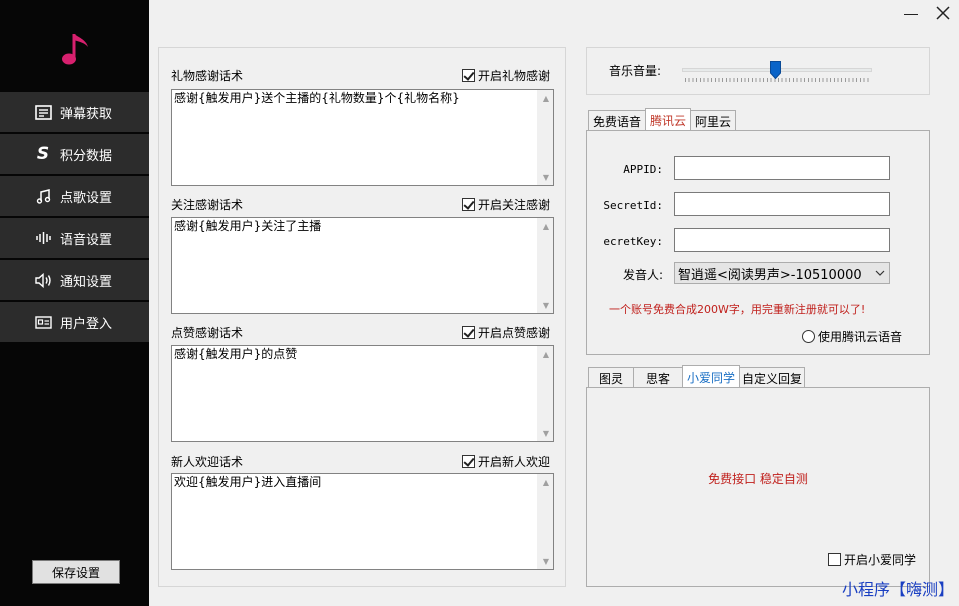 The height and width of the screenshot is (606, 959). What do you see at coordinates (658, 377) in the screenshot?
I see `tab-sike: 思客` at bounding box center [658, 377].